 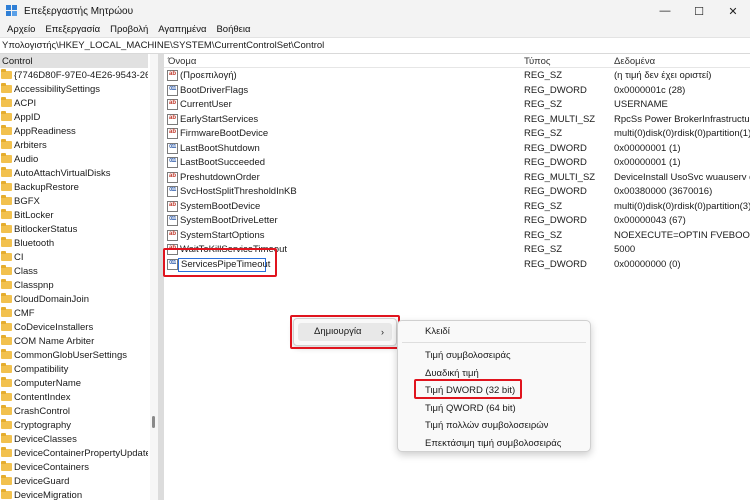 What do you see at coordinates (51, 299) in the screenshot?
I see `tree-item-label: CloudDomainJoin` at bounding box center [51, 299].